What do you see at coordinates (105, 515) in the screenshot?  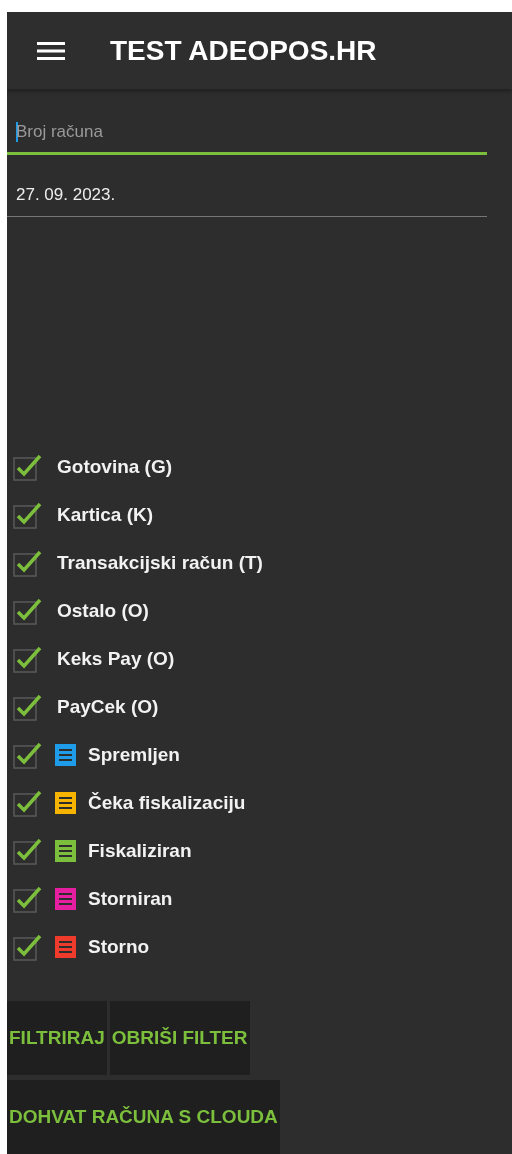 I see `payment-type-label: Kartica (K)` at bounding box center [105, 515].